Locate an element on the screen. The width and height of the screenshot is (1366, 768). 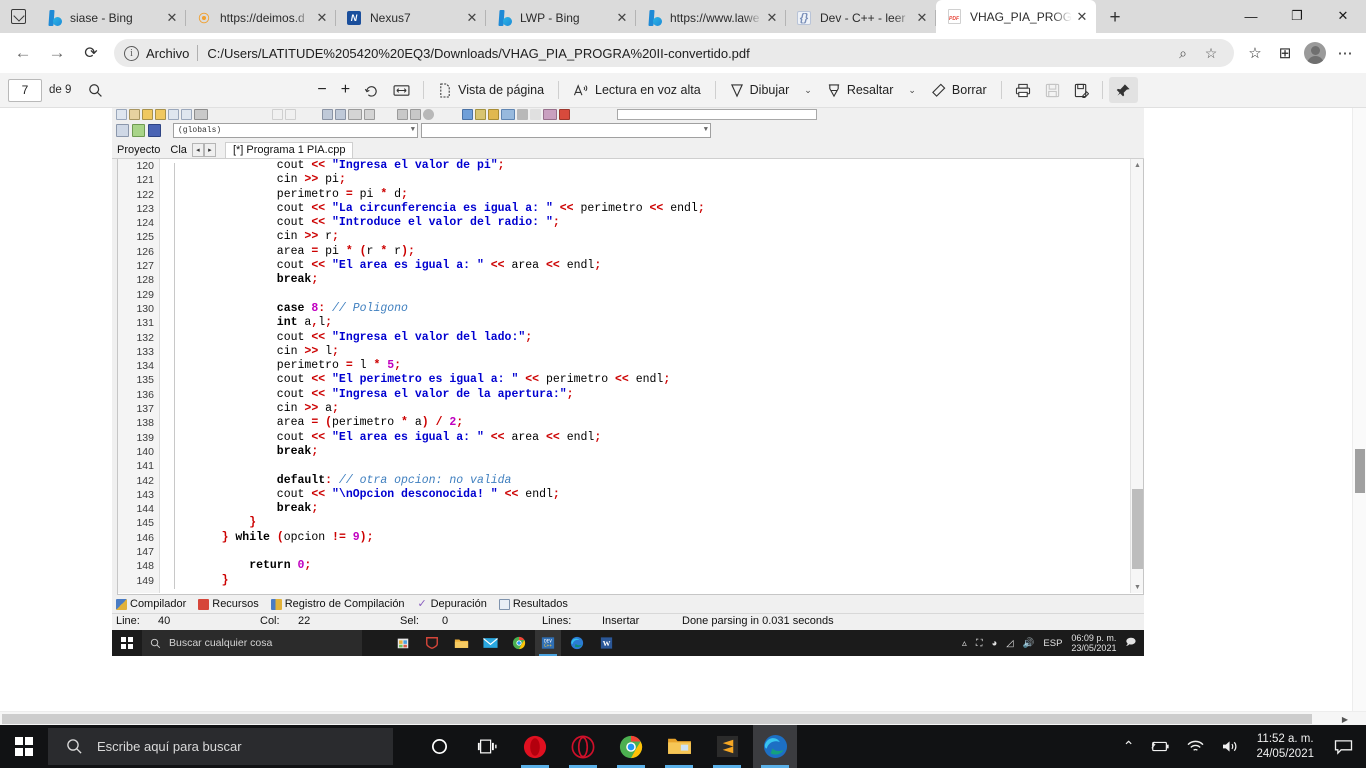
compiler-select is located at coordinates (717, 114).